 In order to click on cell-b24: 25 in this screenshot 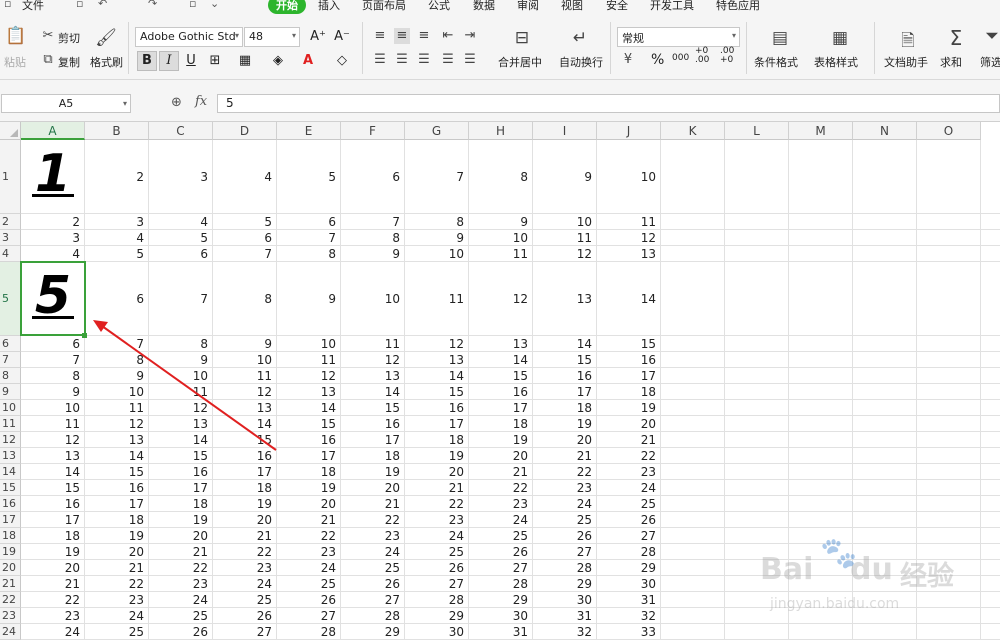, I will do `click(117, 632)`.